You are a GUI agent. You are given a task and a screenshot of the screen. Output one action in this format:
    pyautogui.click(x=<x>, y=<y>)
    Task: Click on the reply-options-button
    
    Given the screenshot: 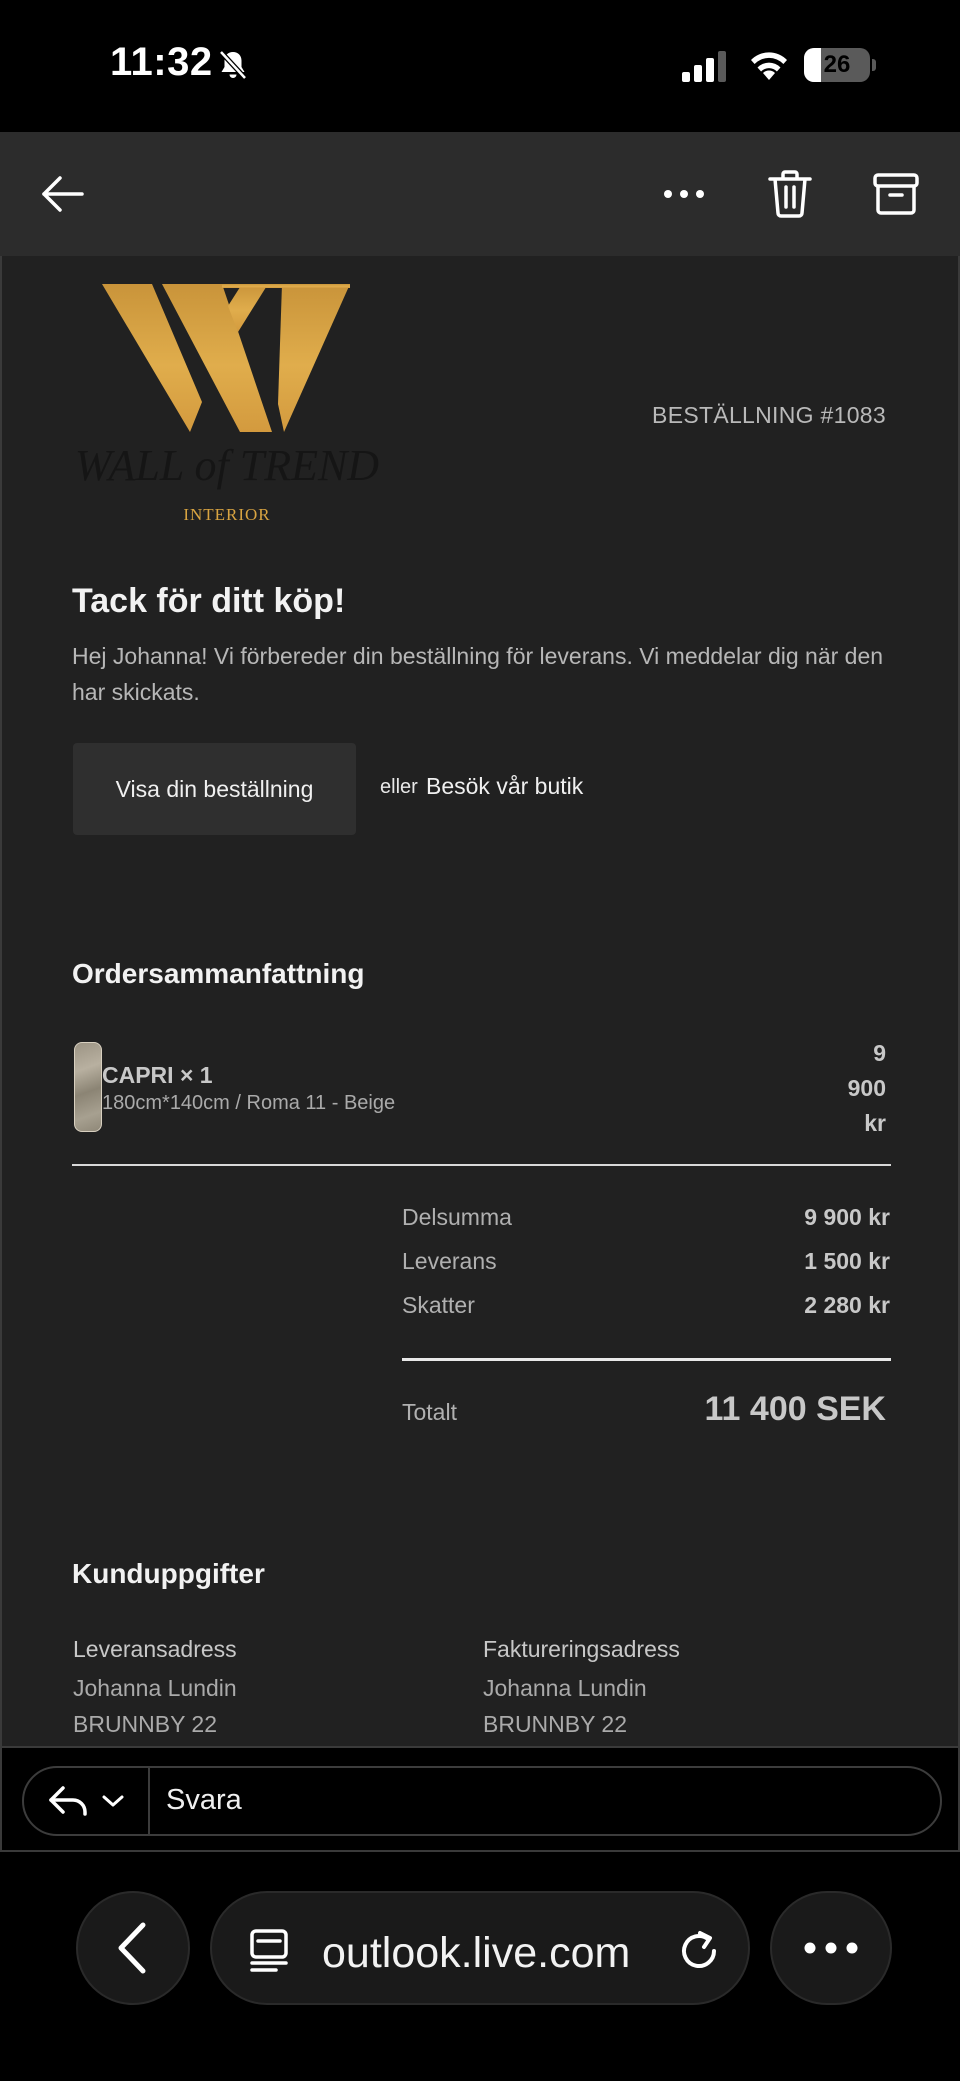 What is the action you would take?
    pyautogui.click(x=87, y=1801)
    